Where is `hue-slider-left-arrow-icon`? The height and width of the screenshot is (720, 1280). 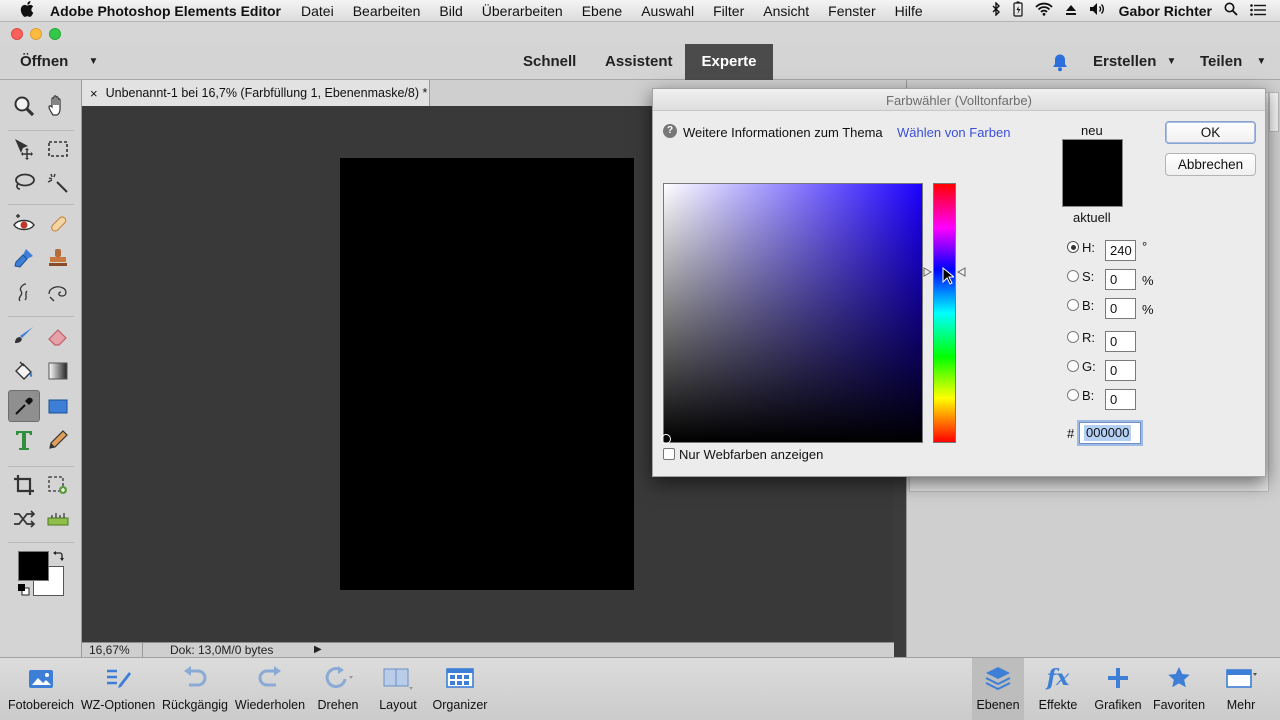
hue-slider-left-arrow-icon is located at coordinates (928, 272).